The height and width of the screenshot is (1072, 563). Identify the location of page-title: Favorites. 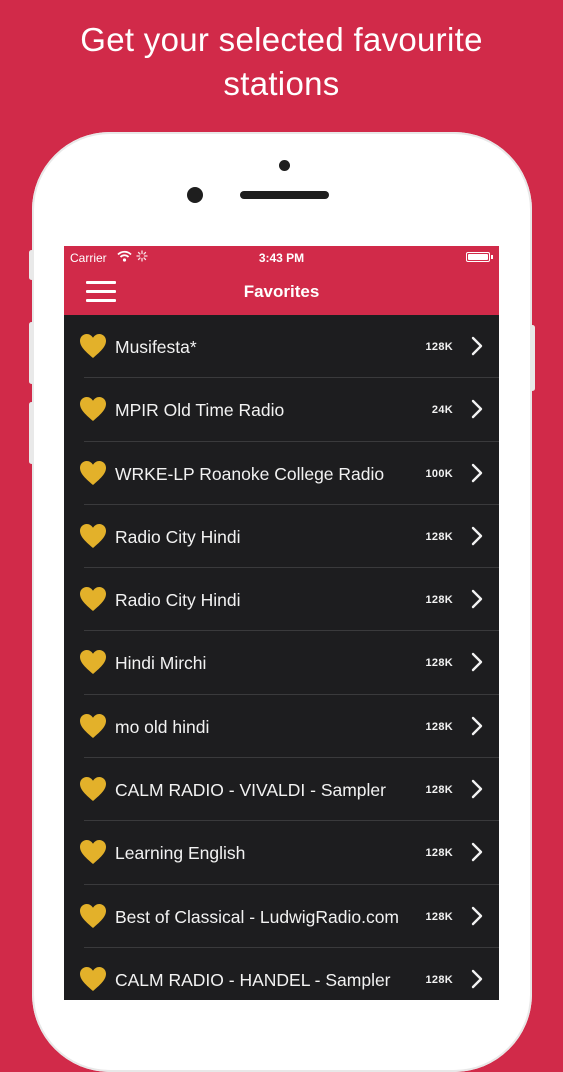
(281, 291).